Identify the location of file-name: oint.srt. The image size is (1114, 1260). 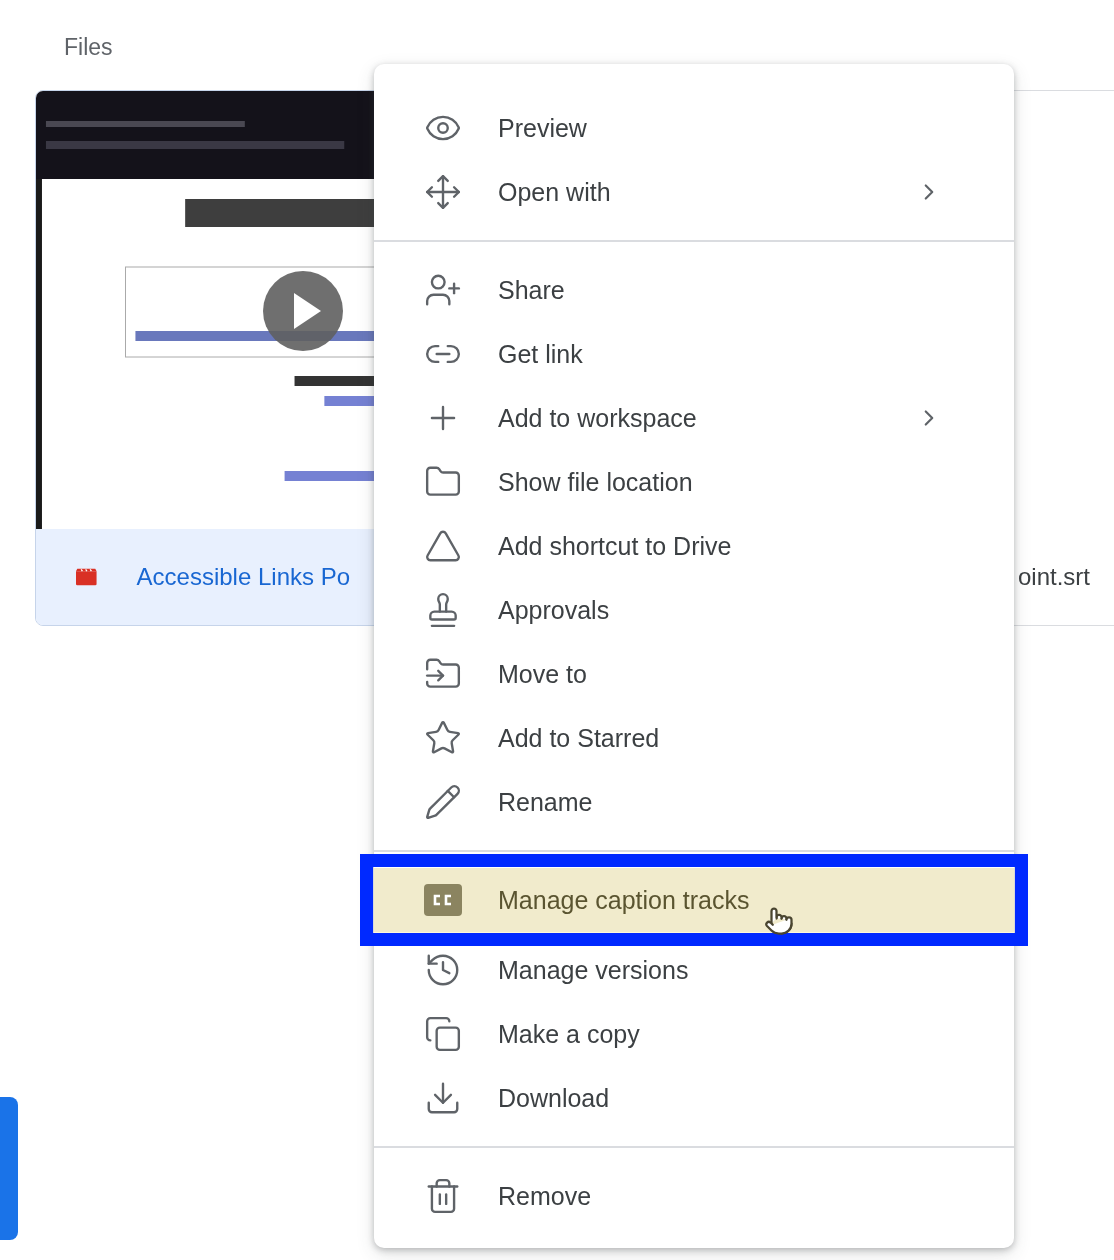
(1053, 577).